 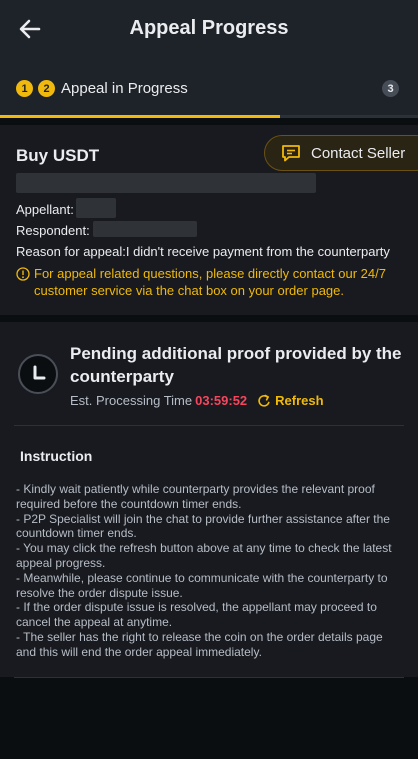 I want to click on redacted-order-info, so click(x=166, y=183).